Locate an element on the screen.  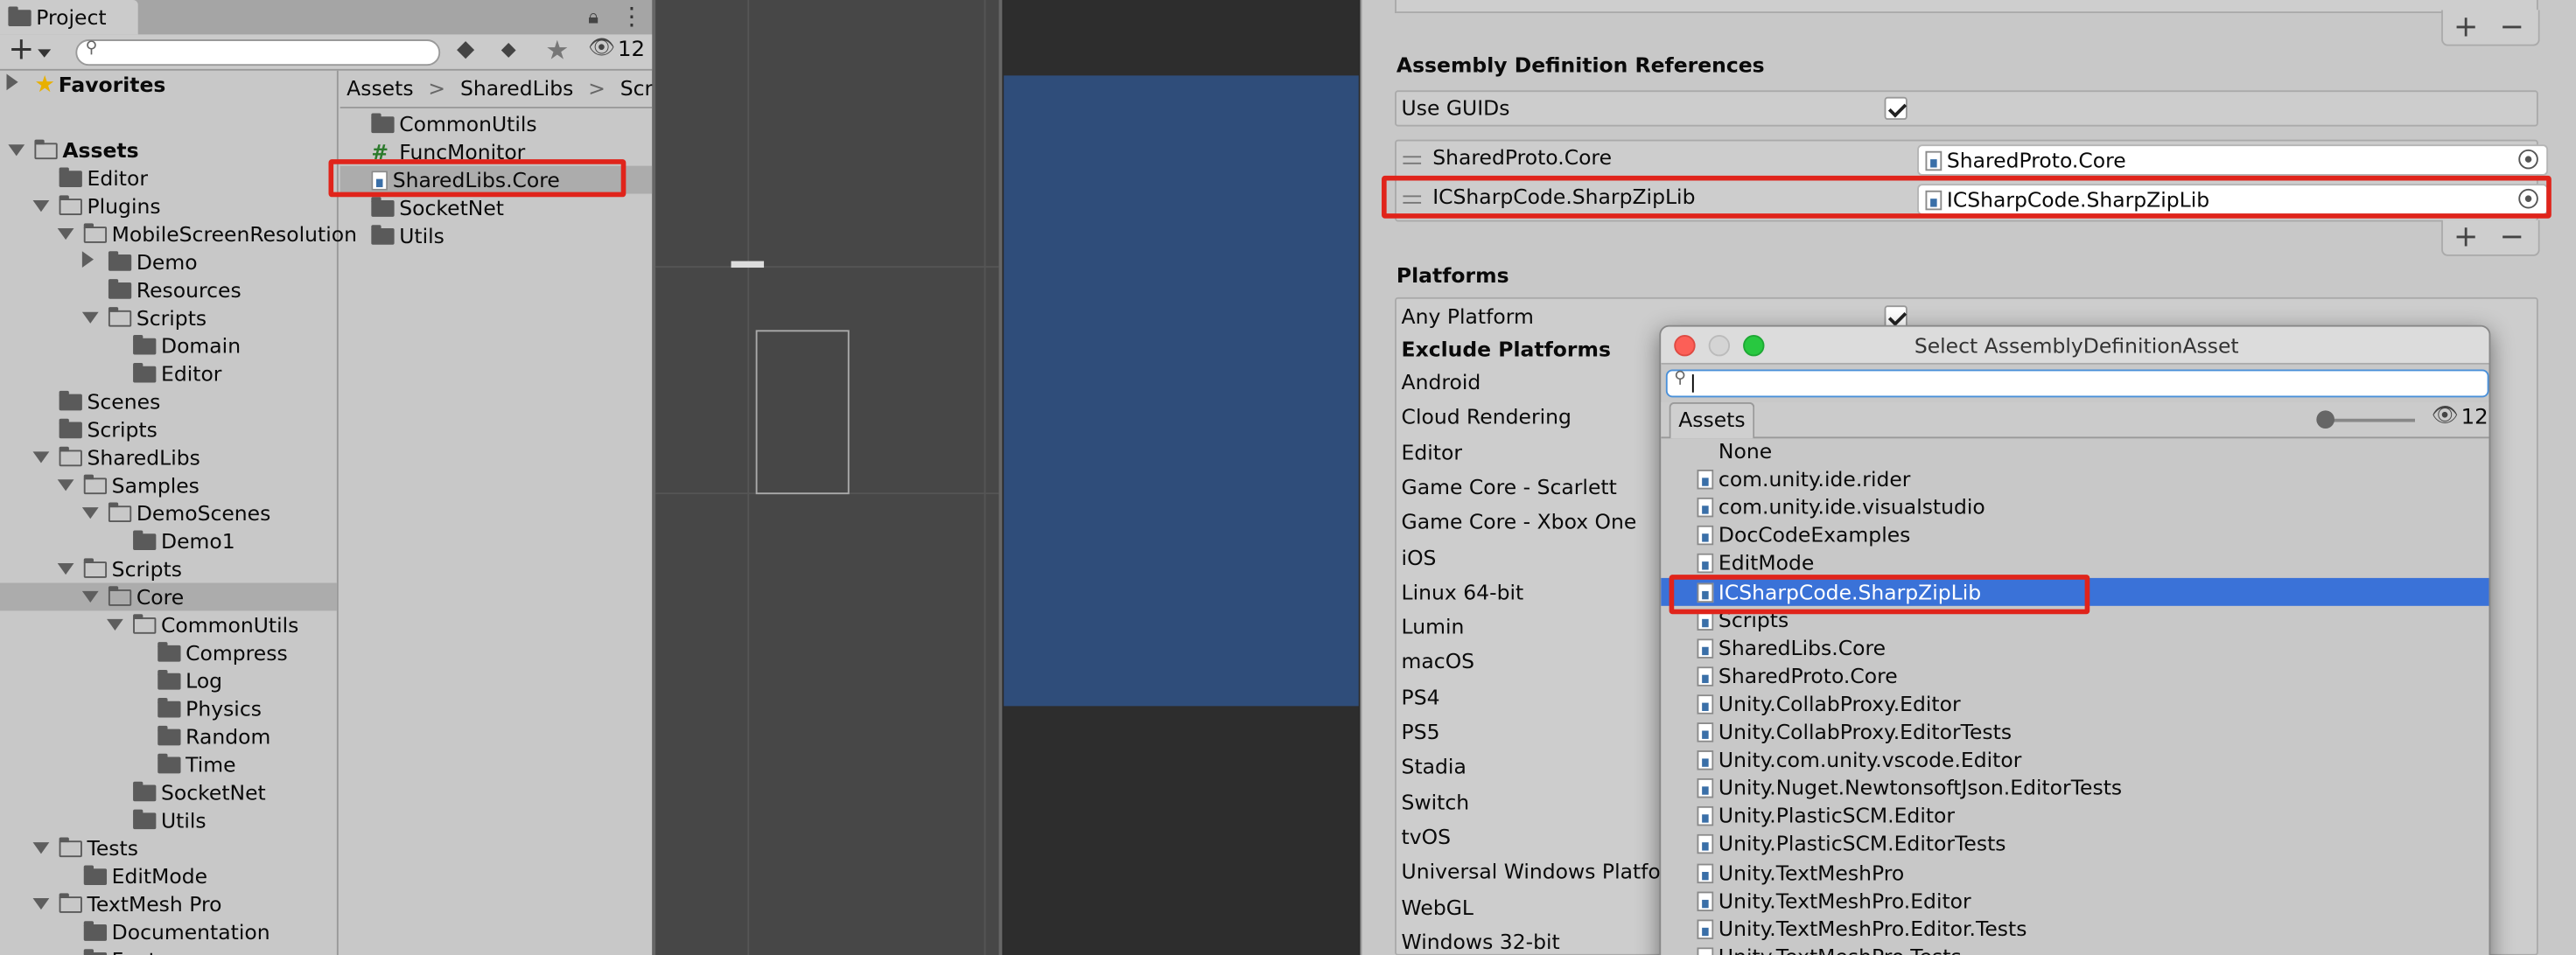
project-search-input: ⚲ is located at coordinates (258, 52).